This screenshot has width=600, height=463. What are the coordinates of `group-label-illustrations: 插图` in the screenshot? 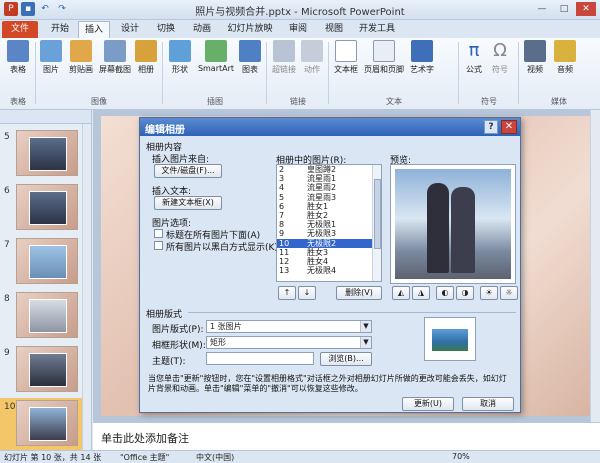 It's located at (215, 101).